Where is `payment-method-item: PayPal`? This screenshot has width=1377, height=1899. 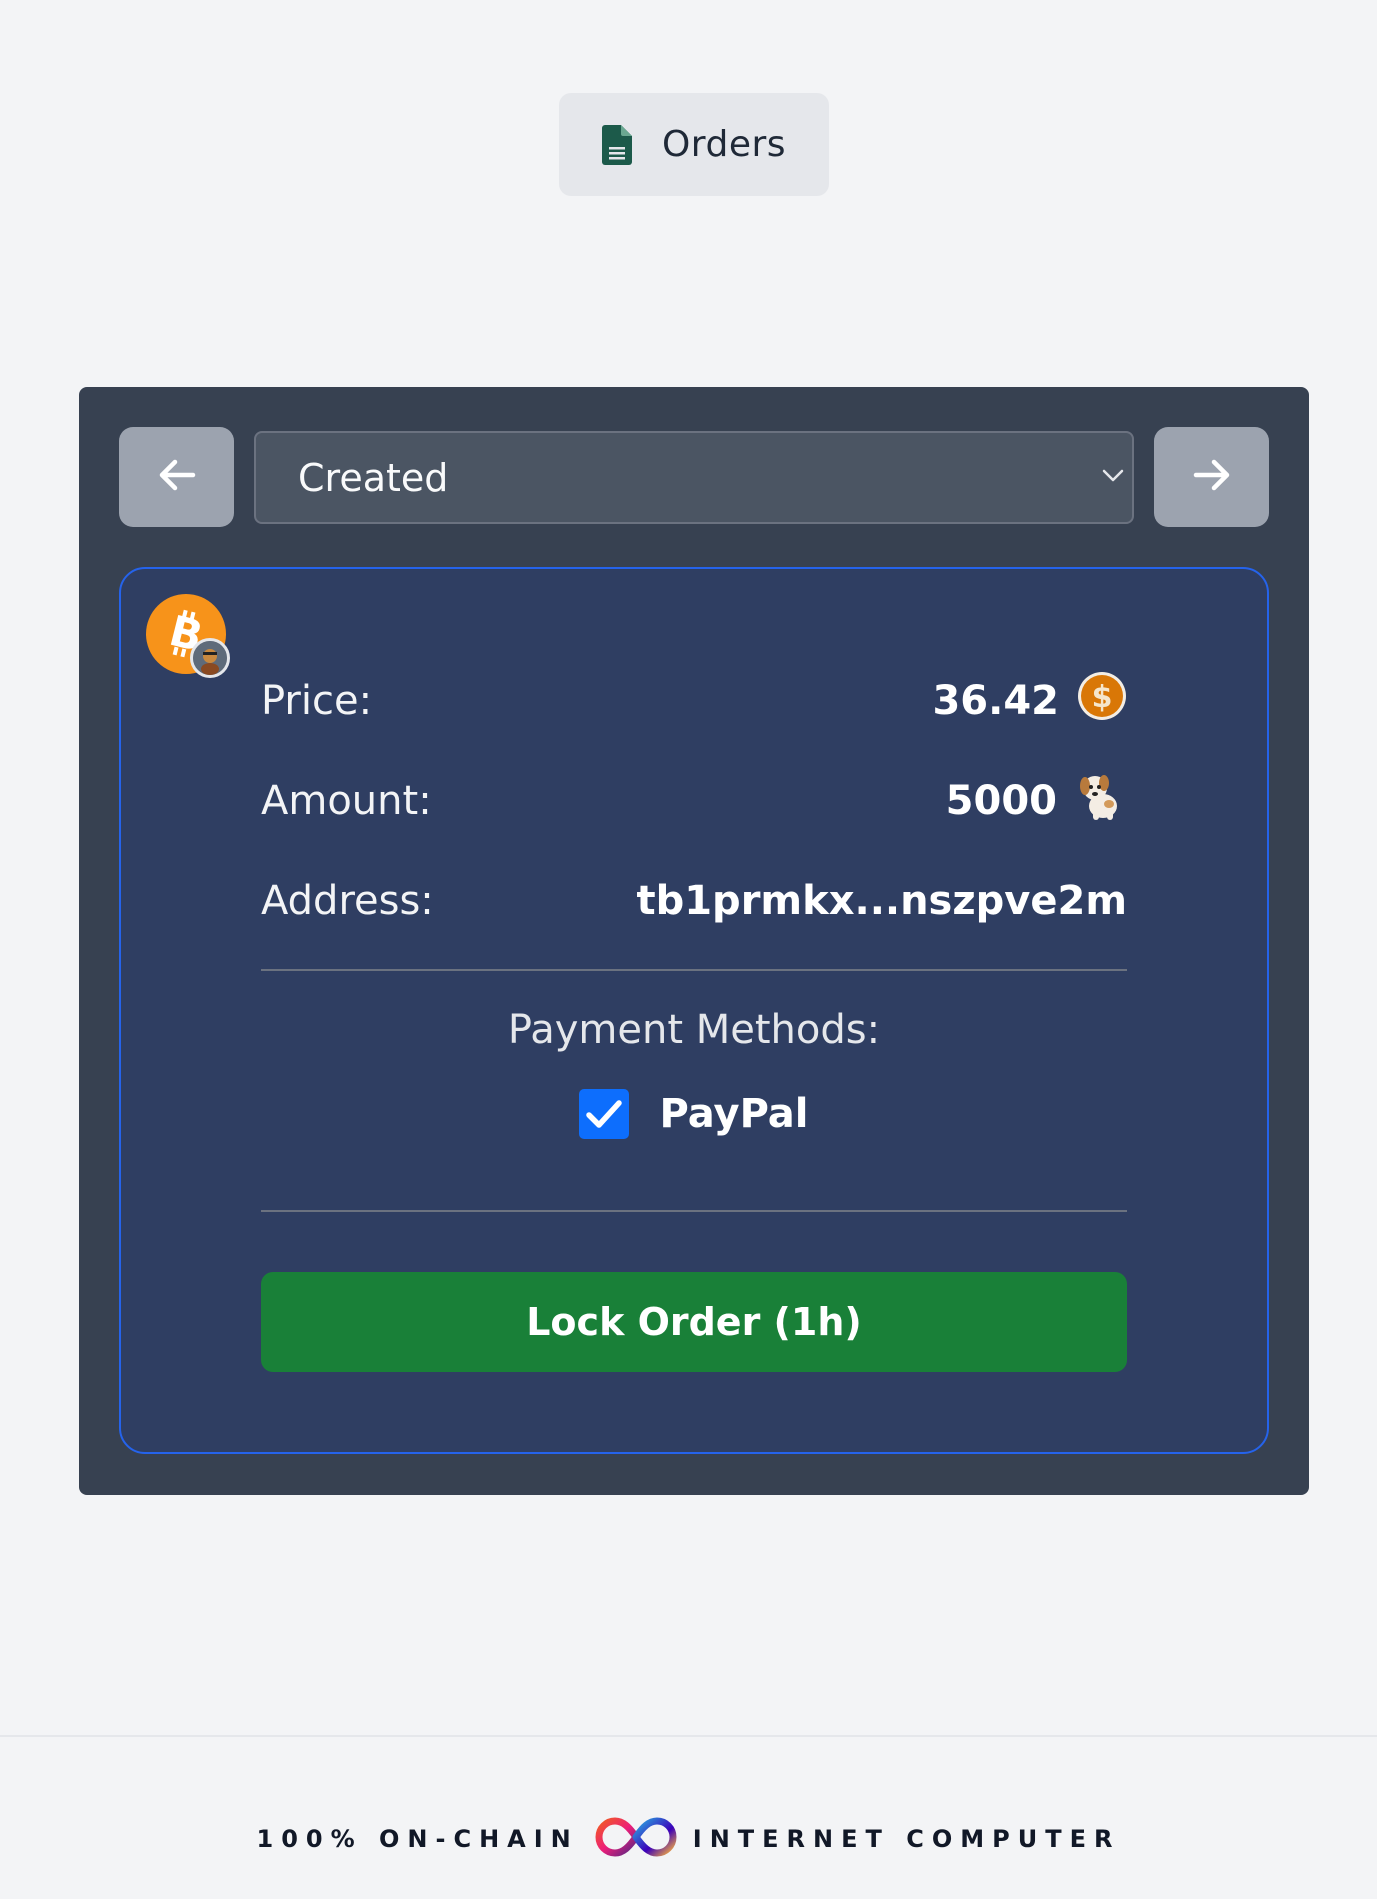 payment-method-item: PayPal is located at coordinates (694, 1114).